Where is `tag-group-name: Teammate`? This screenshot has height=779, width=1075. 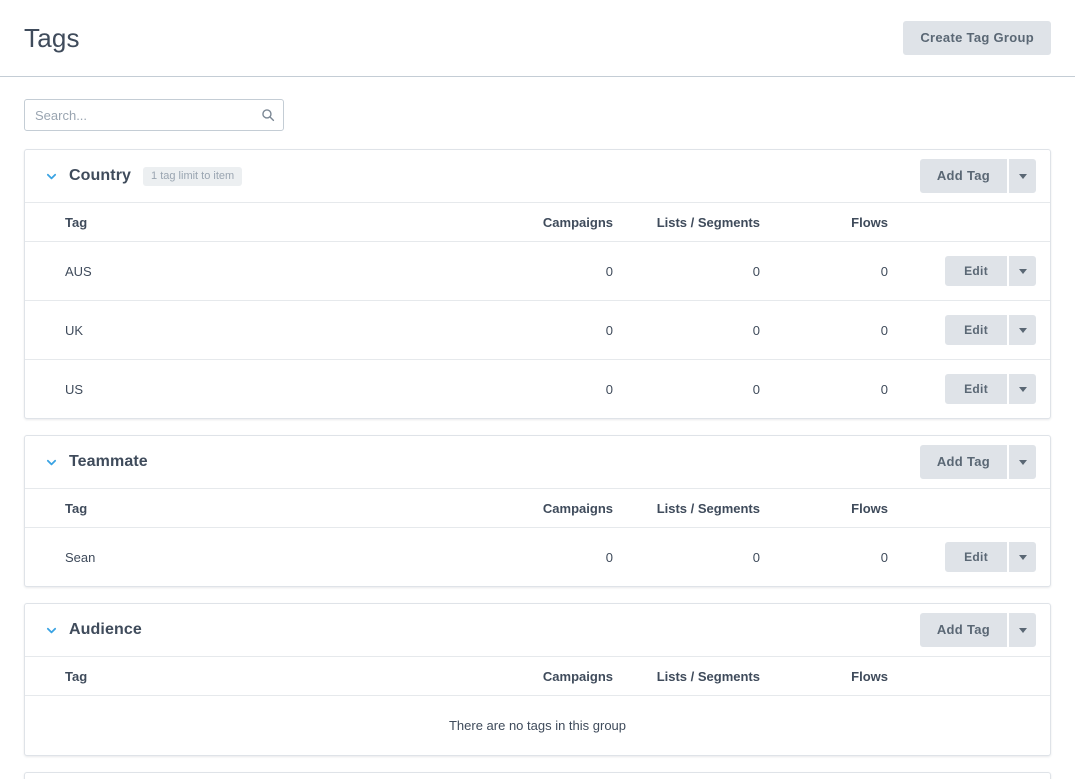 tag-group-name: Teammate is located at coordinates (108, 461).